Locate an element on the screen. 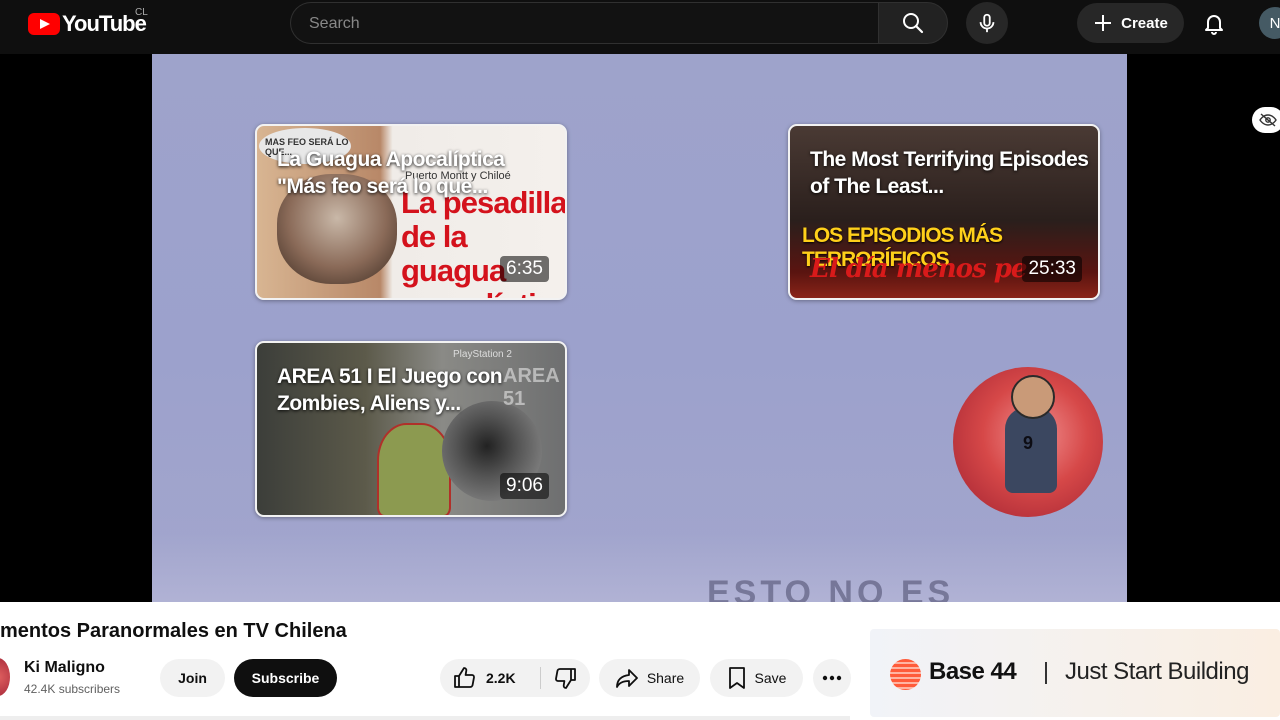  create-button: Create is located at coordinates (1130, 23).